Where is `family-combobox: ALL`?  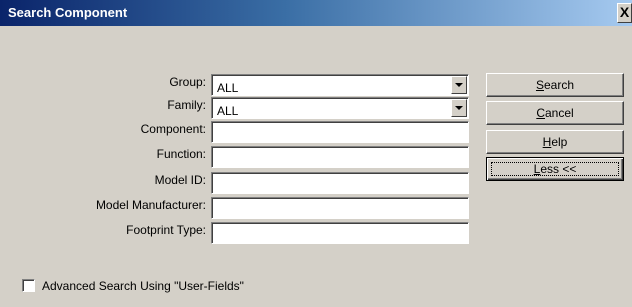
family-combobox: ALL is located at coordinates (340, 108).